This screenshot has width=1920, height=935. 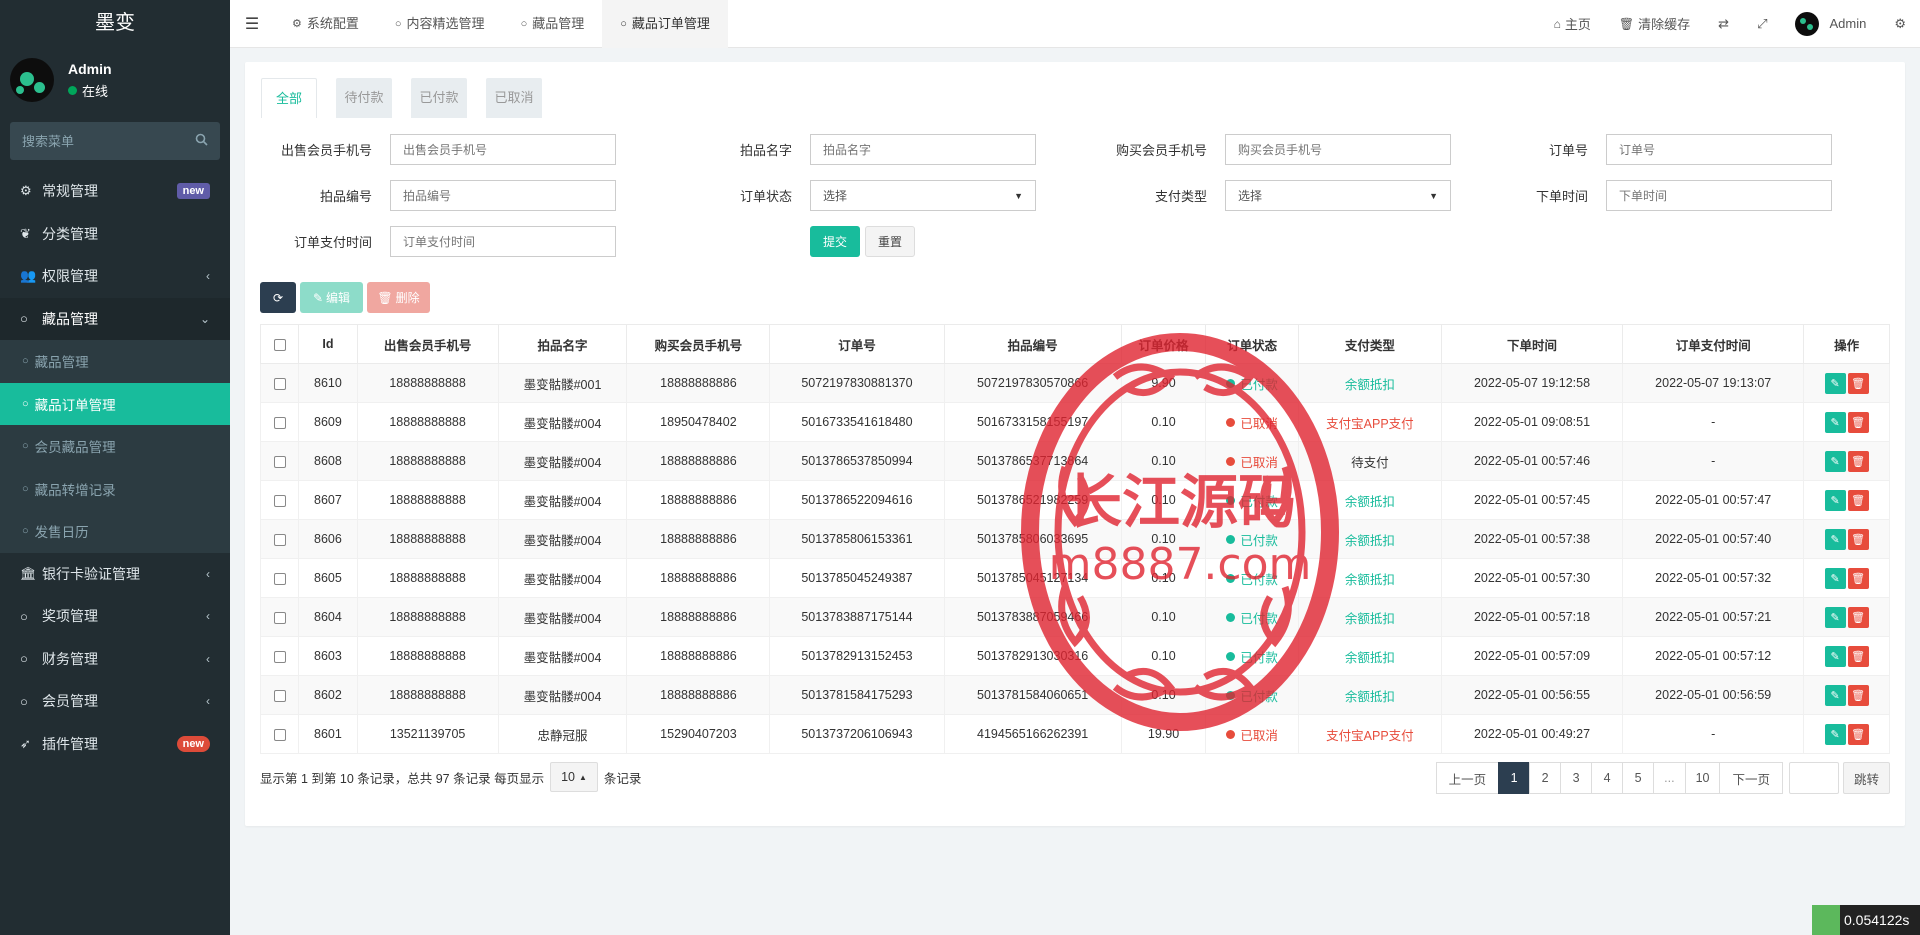 What do you see at coordinates (427, 344) in the screenshot?
I see `column-header: 出售会员手机号` at bounding box center [427, 344].